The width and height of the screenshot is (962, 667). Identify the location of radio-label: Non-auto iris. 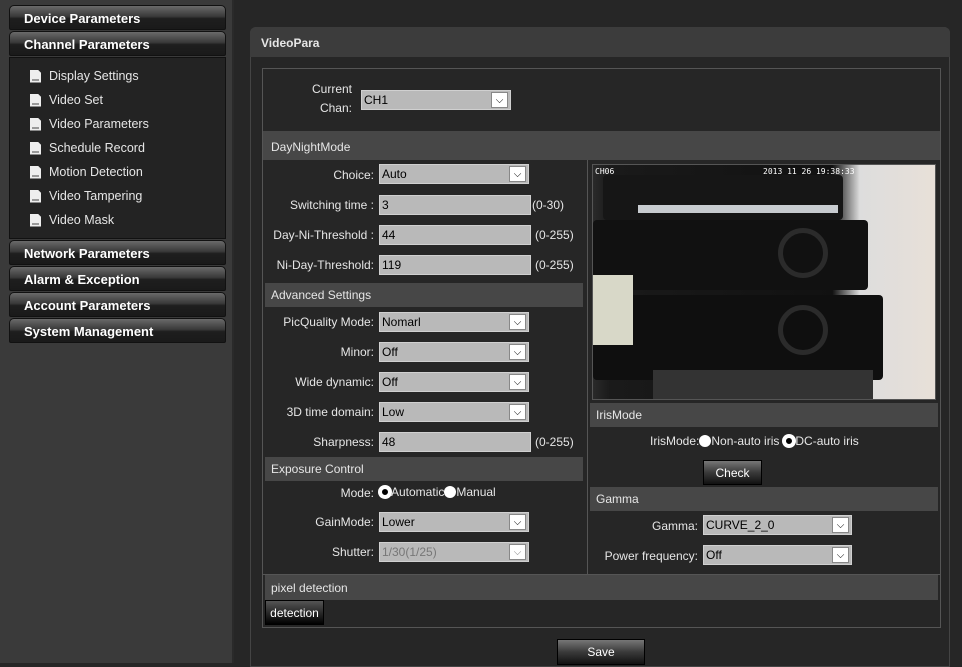
(745, 441).